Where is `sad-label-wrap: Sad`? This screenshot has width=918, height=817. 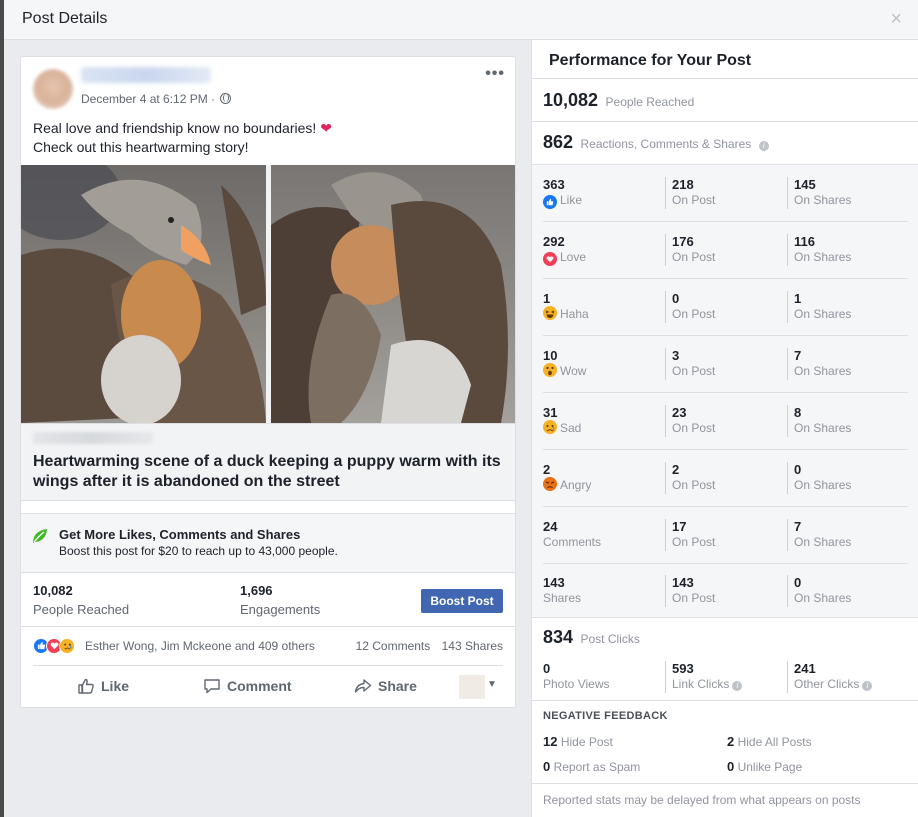 sad-label-wrap: Sad is located at coordinates (562, 428).